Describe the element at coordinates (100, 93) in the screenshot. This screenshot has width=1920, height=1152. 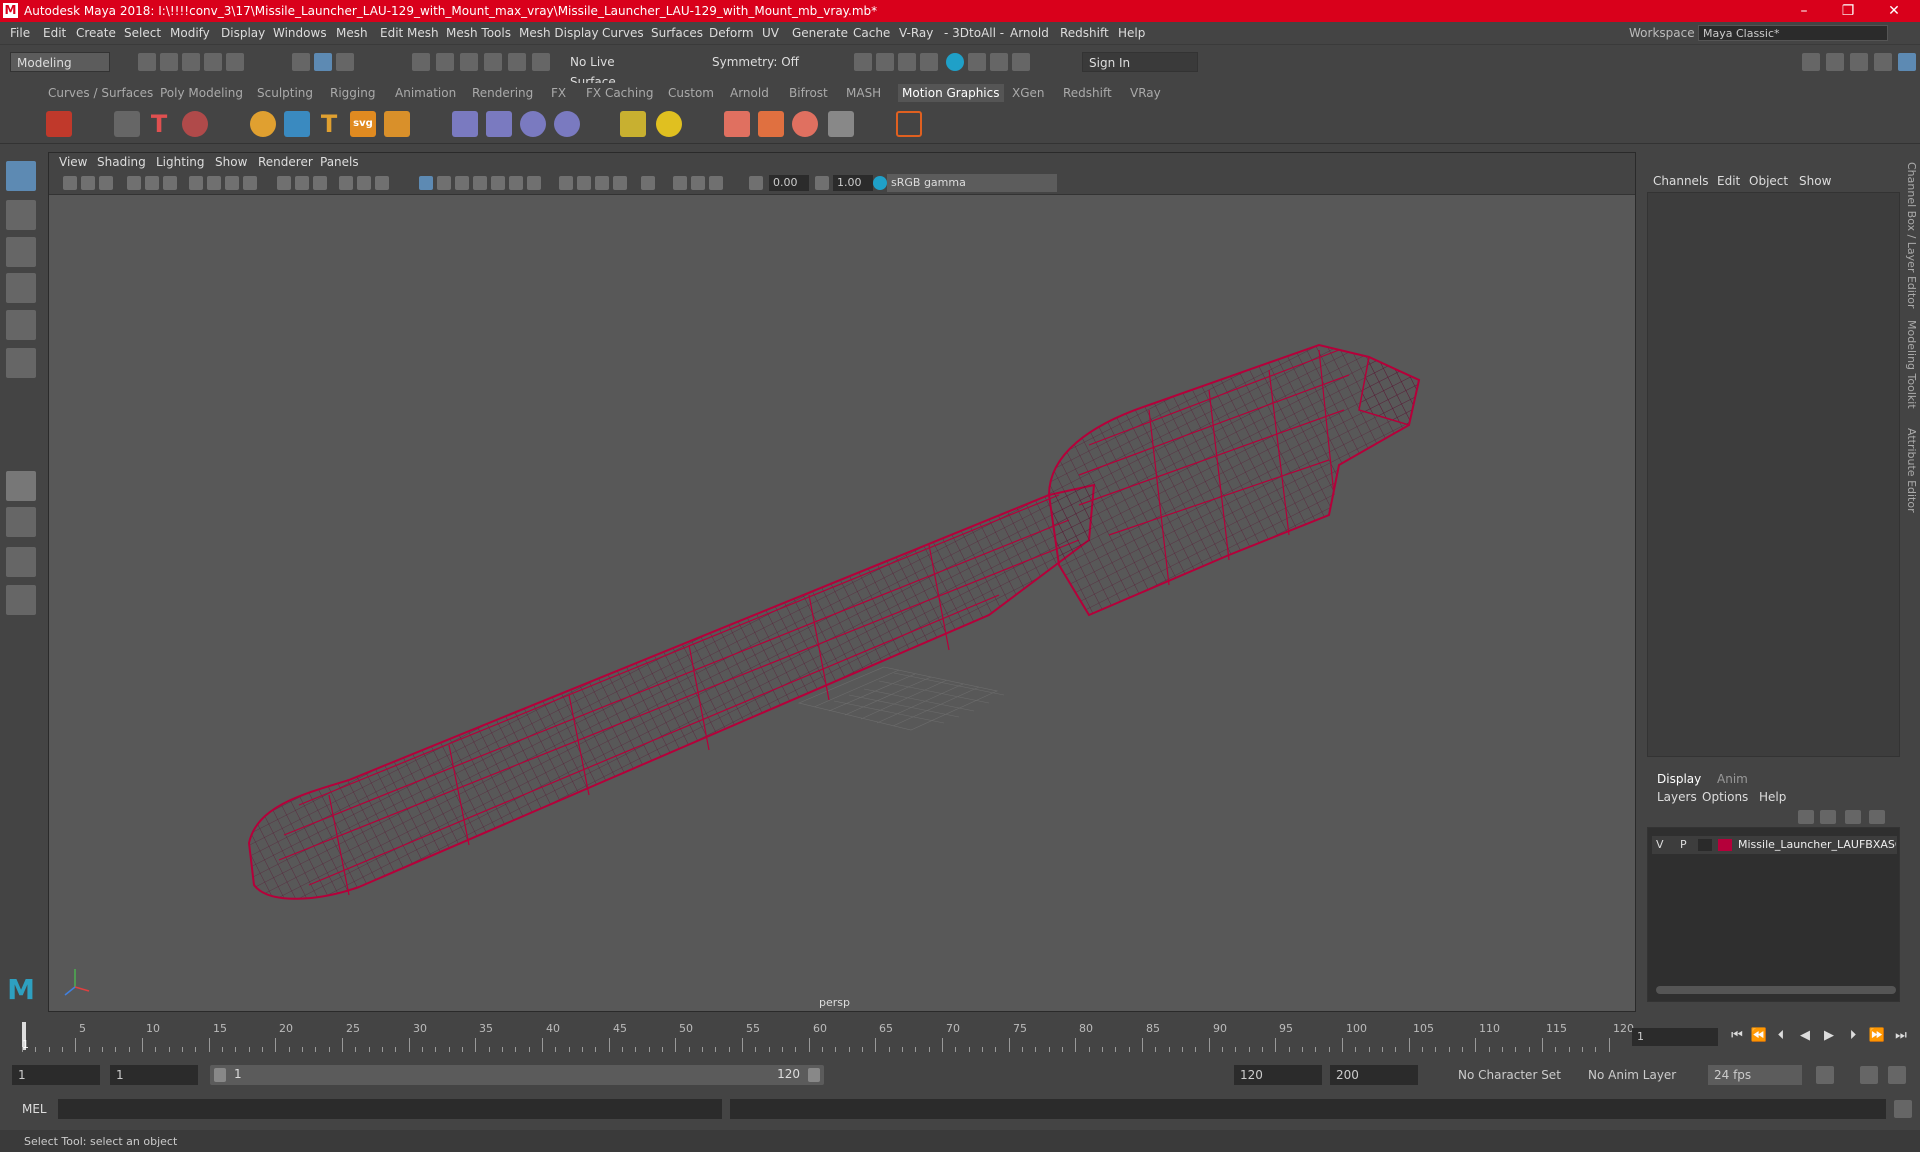
I see `shelf-tab-curves-surfaces: Curves / Surfaces` at that location.